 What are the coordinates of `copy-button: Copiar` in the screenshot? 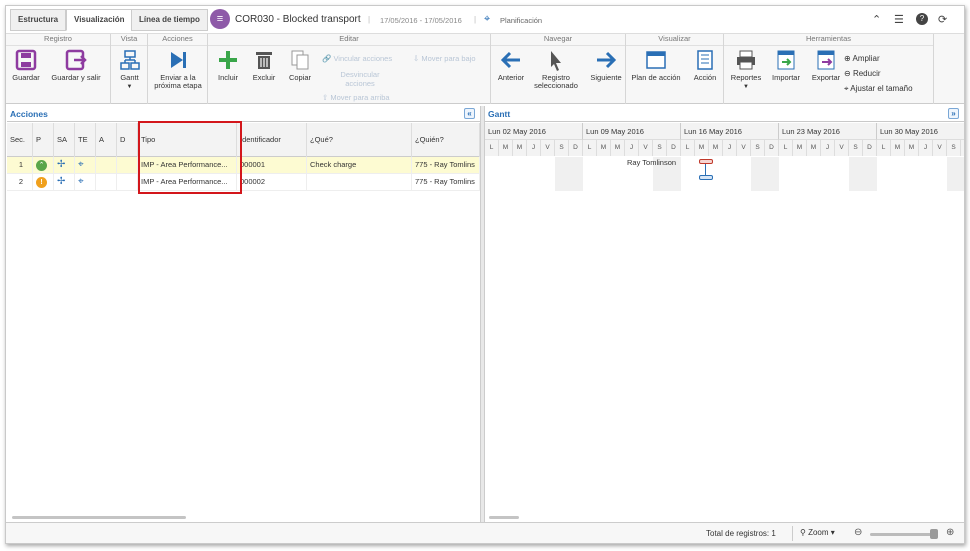 It's located at (300, 65).